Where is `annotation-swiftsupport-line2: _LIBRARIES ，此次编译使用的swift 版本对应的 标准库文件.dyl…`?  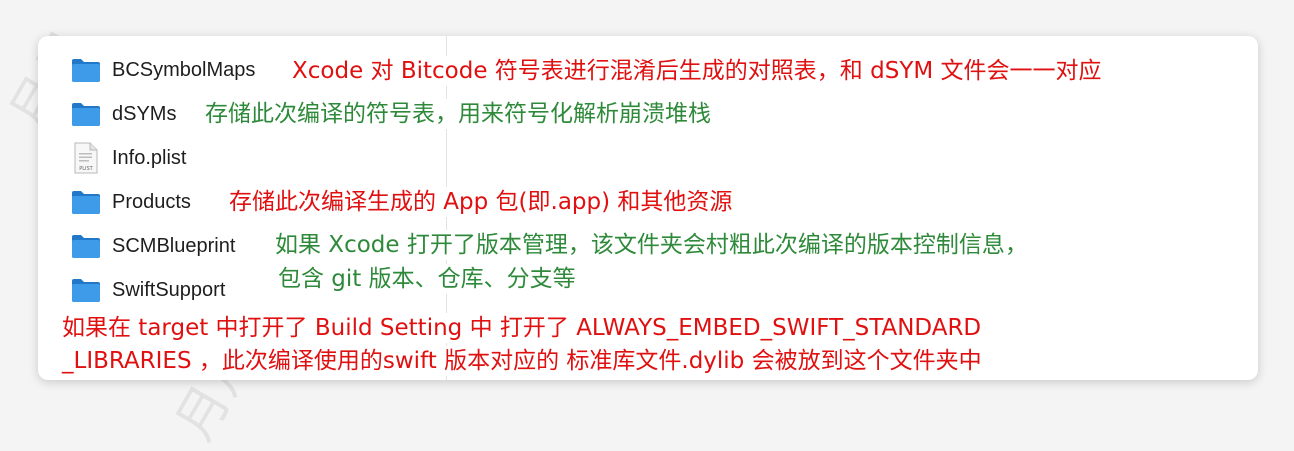 annotation-swiftsupport-line2: _LIBRARIES ，此次编译使用的swift 版本对应的 标准库文件.dyl… is located at coordinates (522, 361).